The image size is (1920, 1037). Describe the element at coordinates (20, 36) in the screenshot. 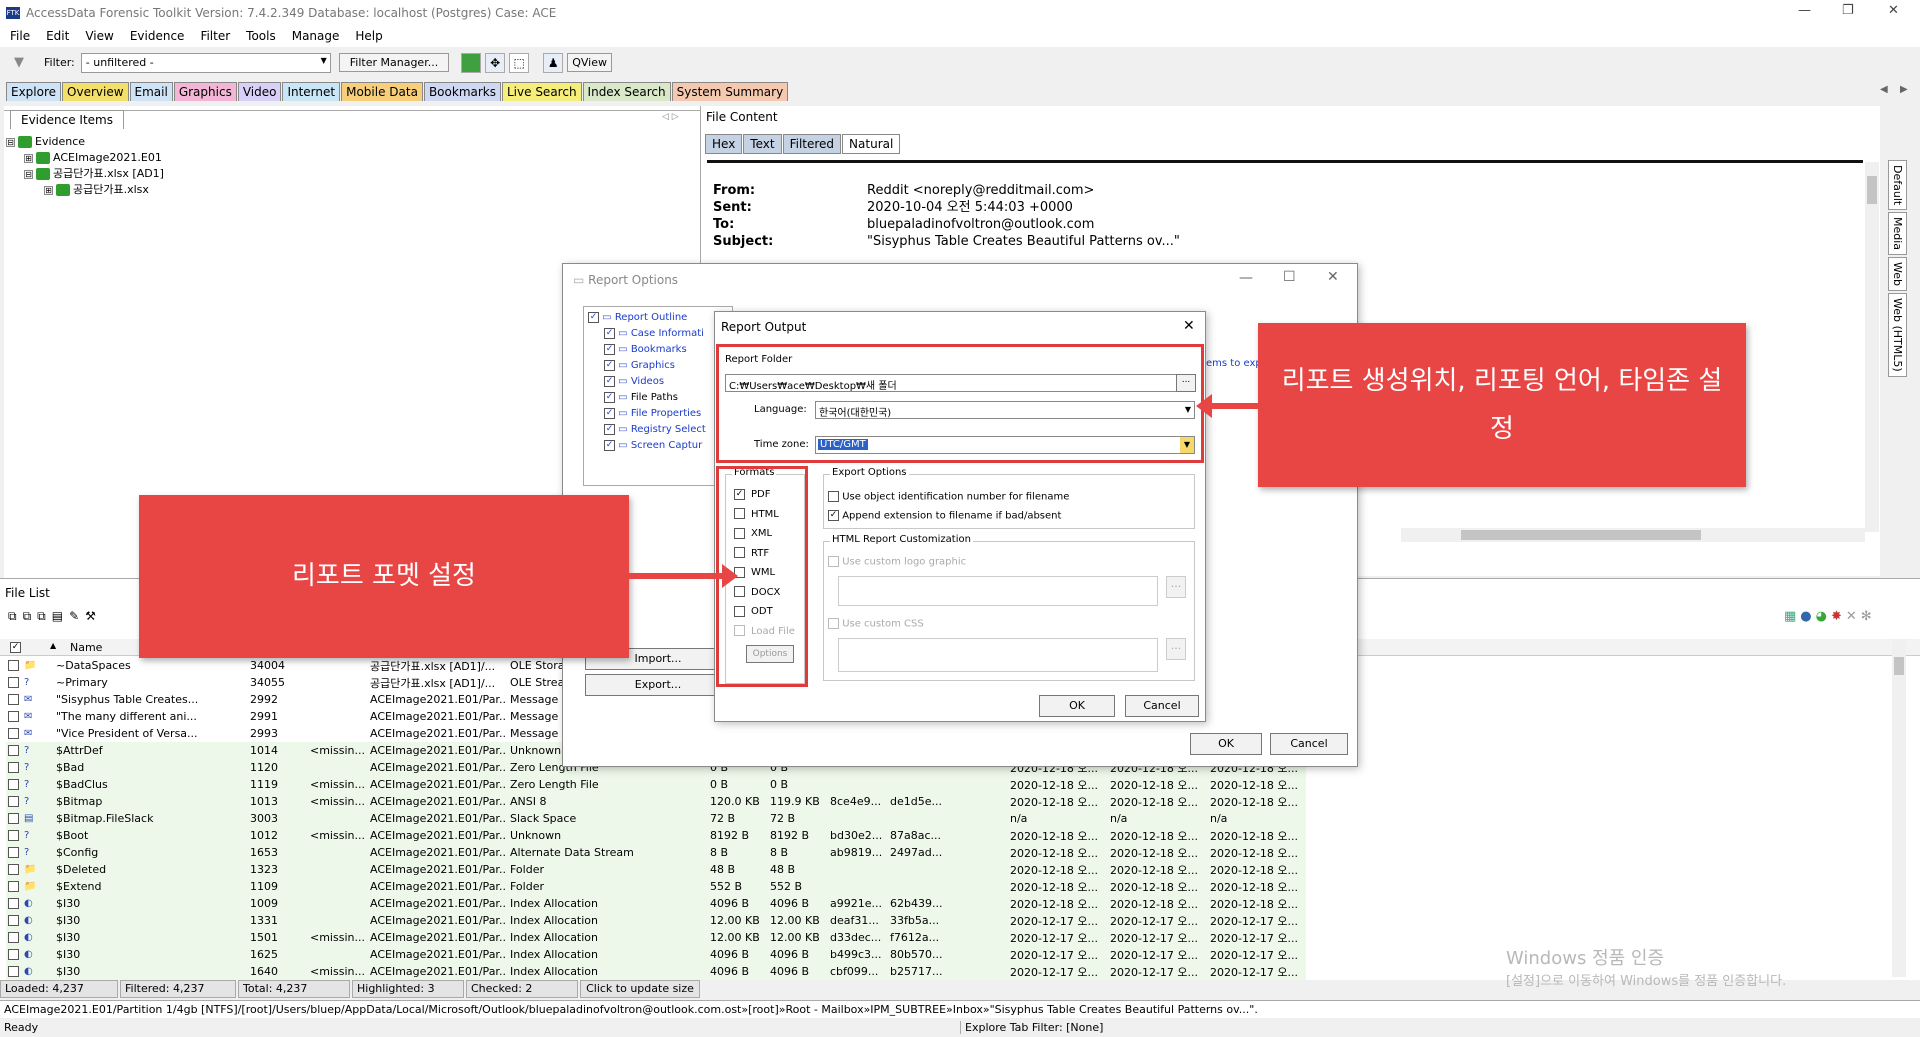

I see `menu-file: File` at that location.